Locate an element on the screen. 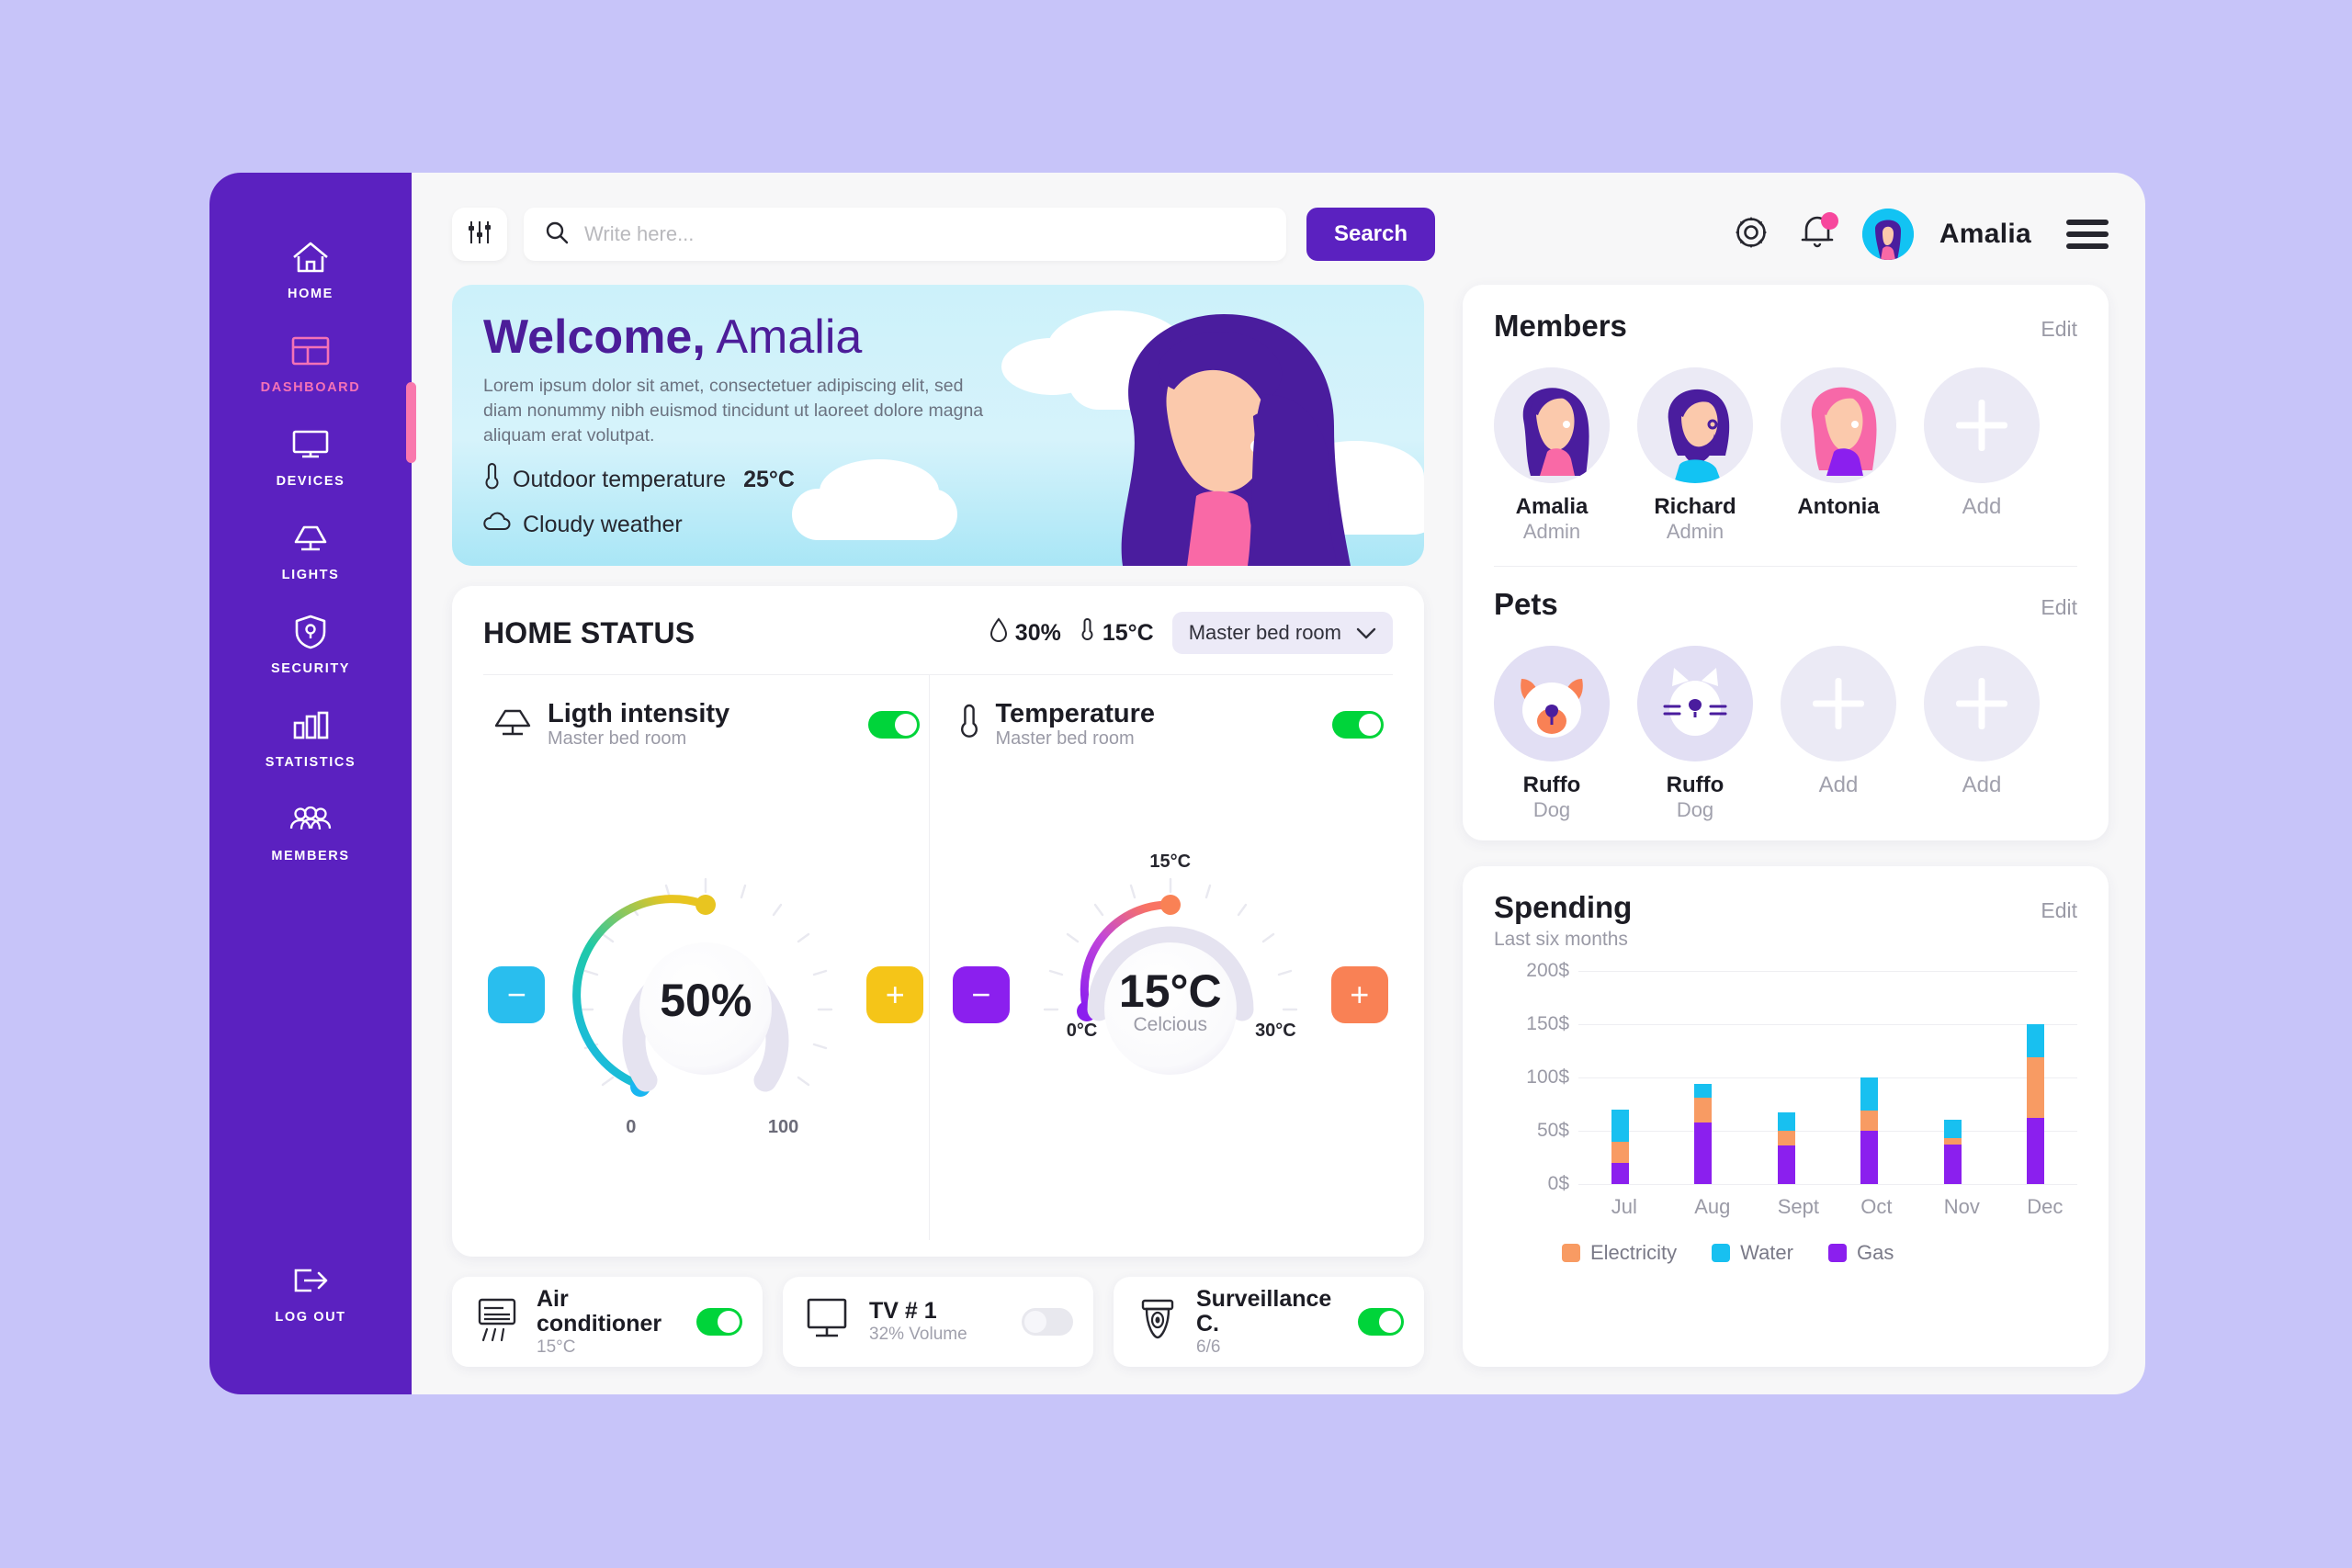  spending-header: Spending Last six months Edit is located at coordinates (1785, 920).